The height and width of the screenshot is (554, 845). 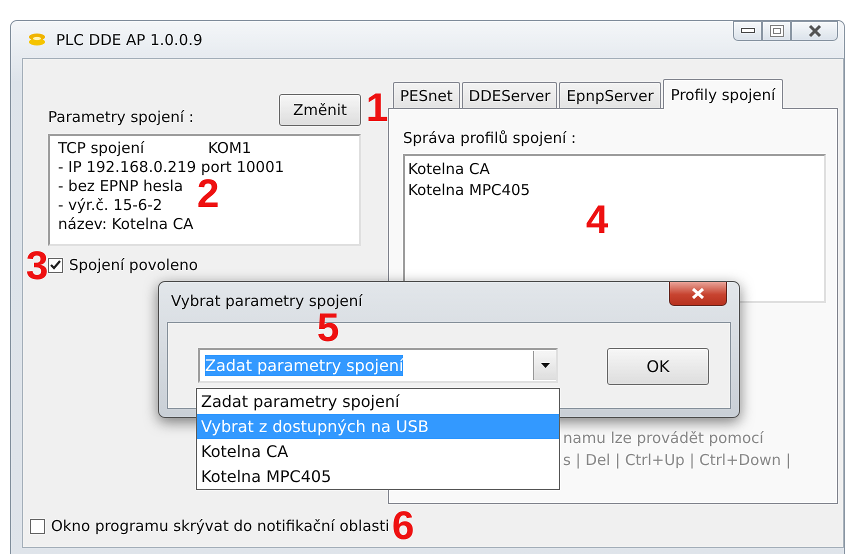 I want to click on annotation-number: 4, so click(x=597, y=220).